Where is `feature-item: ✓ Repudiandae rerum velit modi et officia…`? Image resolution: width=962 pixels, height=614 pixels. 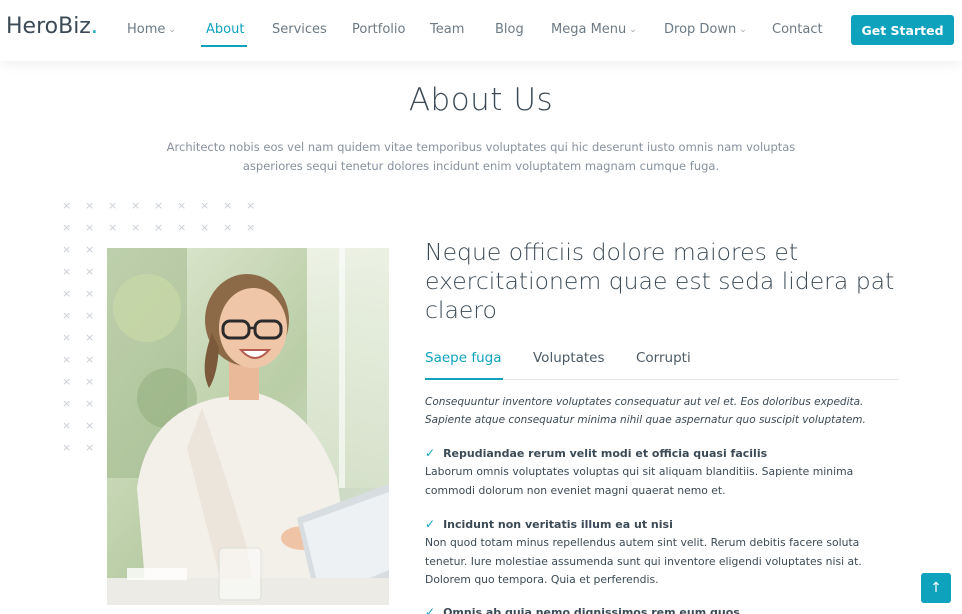
feature-item: ✓ Repudiandae rerum velit modi et officia… is located at coordinates (665, 472).